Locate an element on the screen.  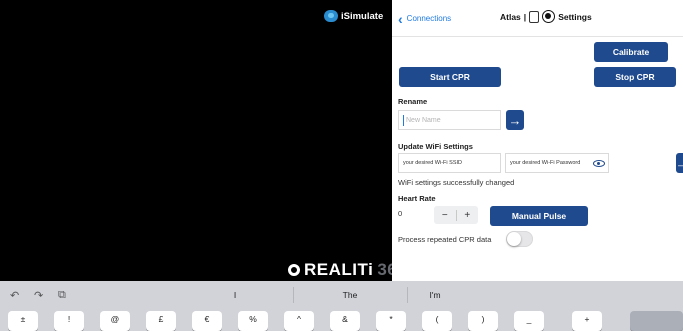
connection-status-icon is located at coordinates (548, 16).